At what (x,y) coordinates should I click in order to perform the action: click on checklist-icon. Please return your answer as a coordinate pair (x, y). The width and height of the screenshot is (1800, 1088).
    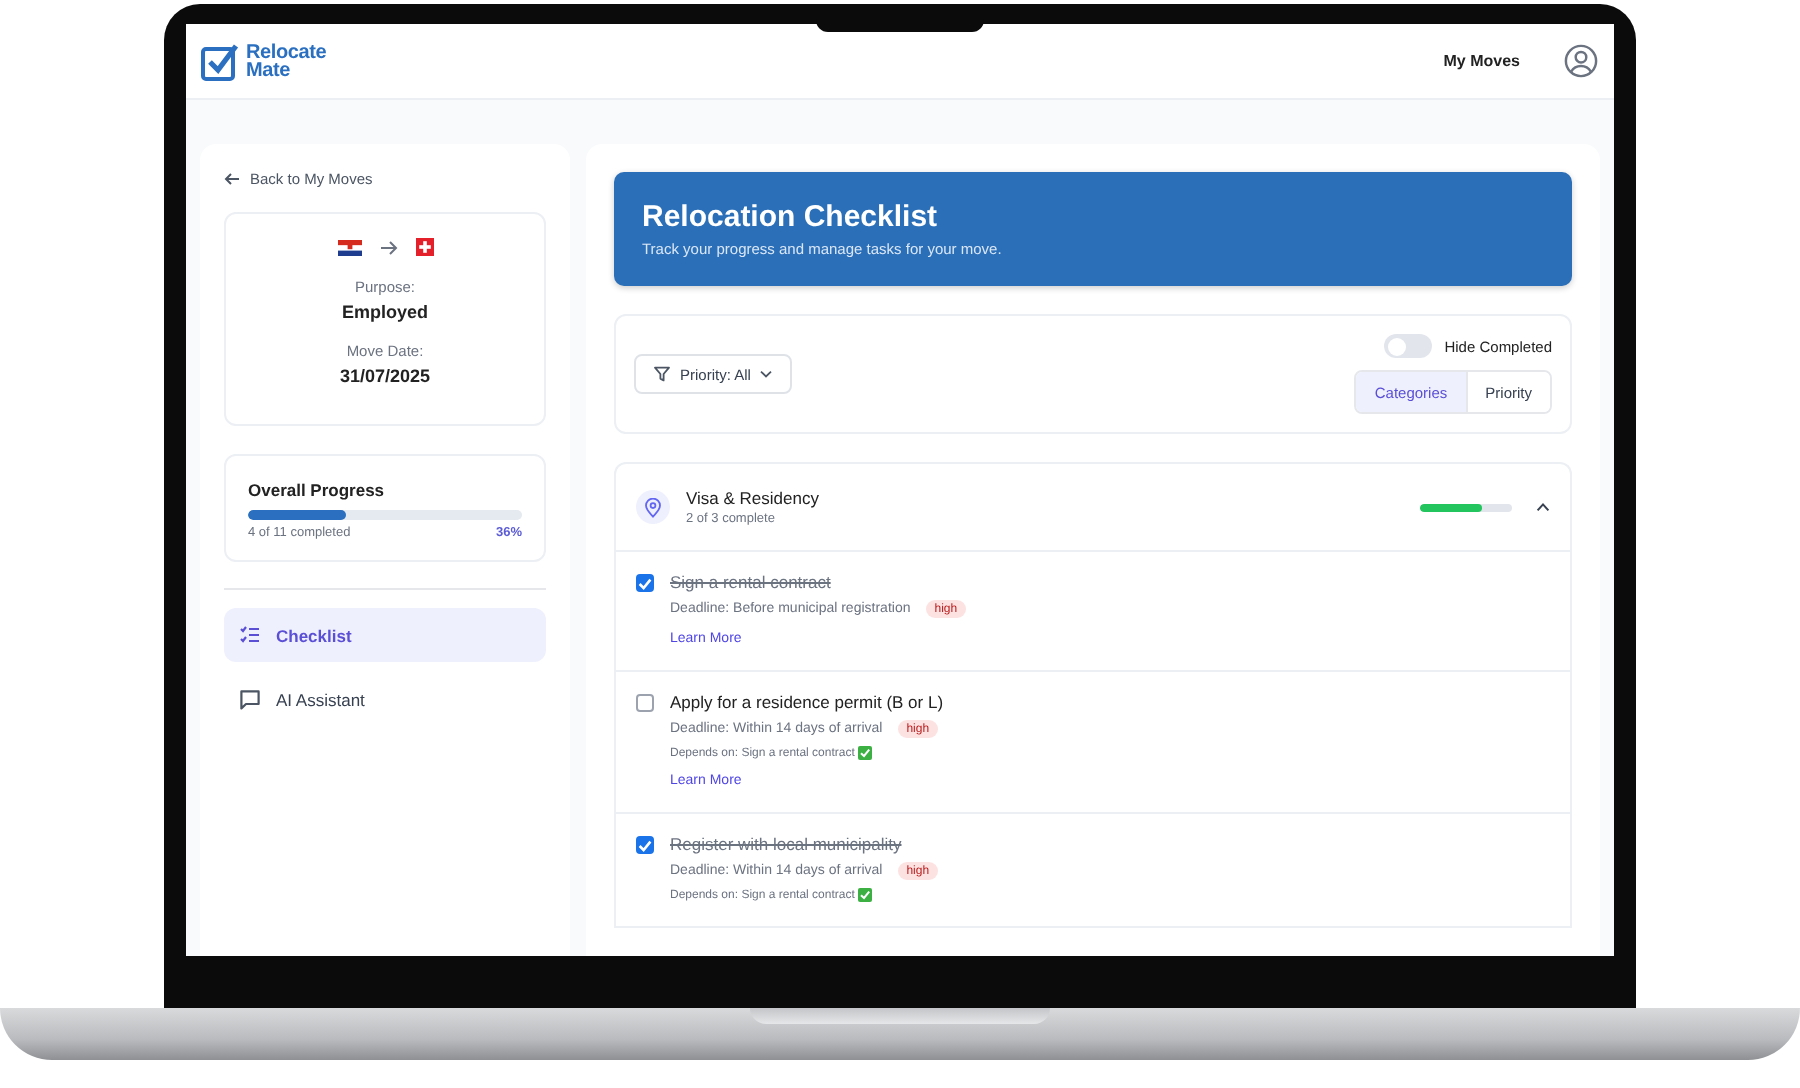
    Looking at the image, I should click on (250, 635).